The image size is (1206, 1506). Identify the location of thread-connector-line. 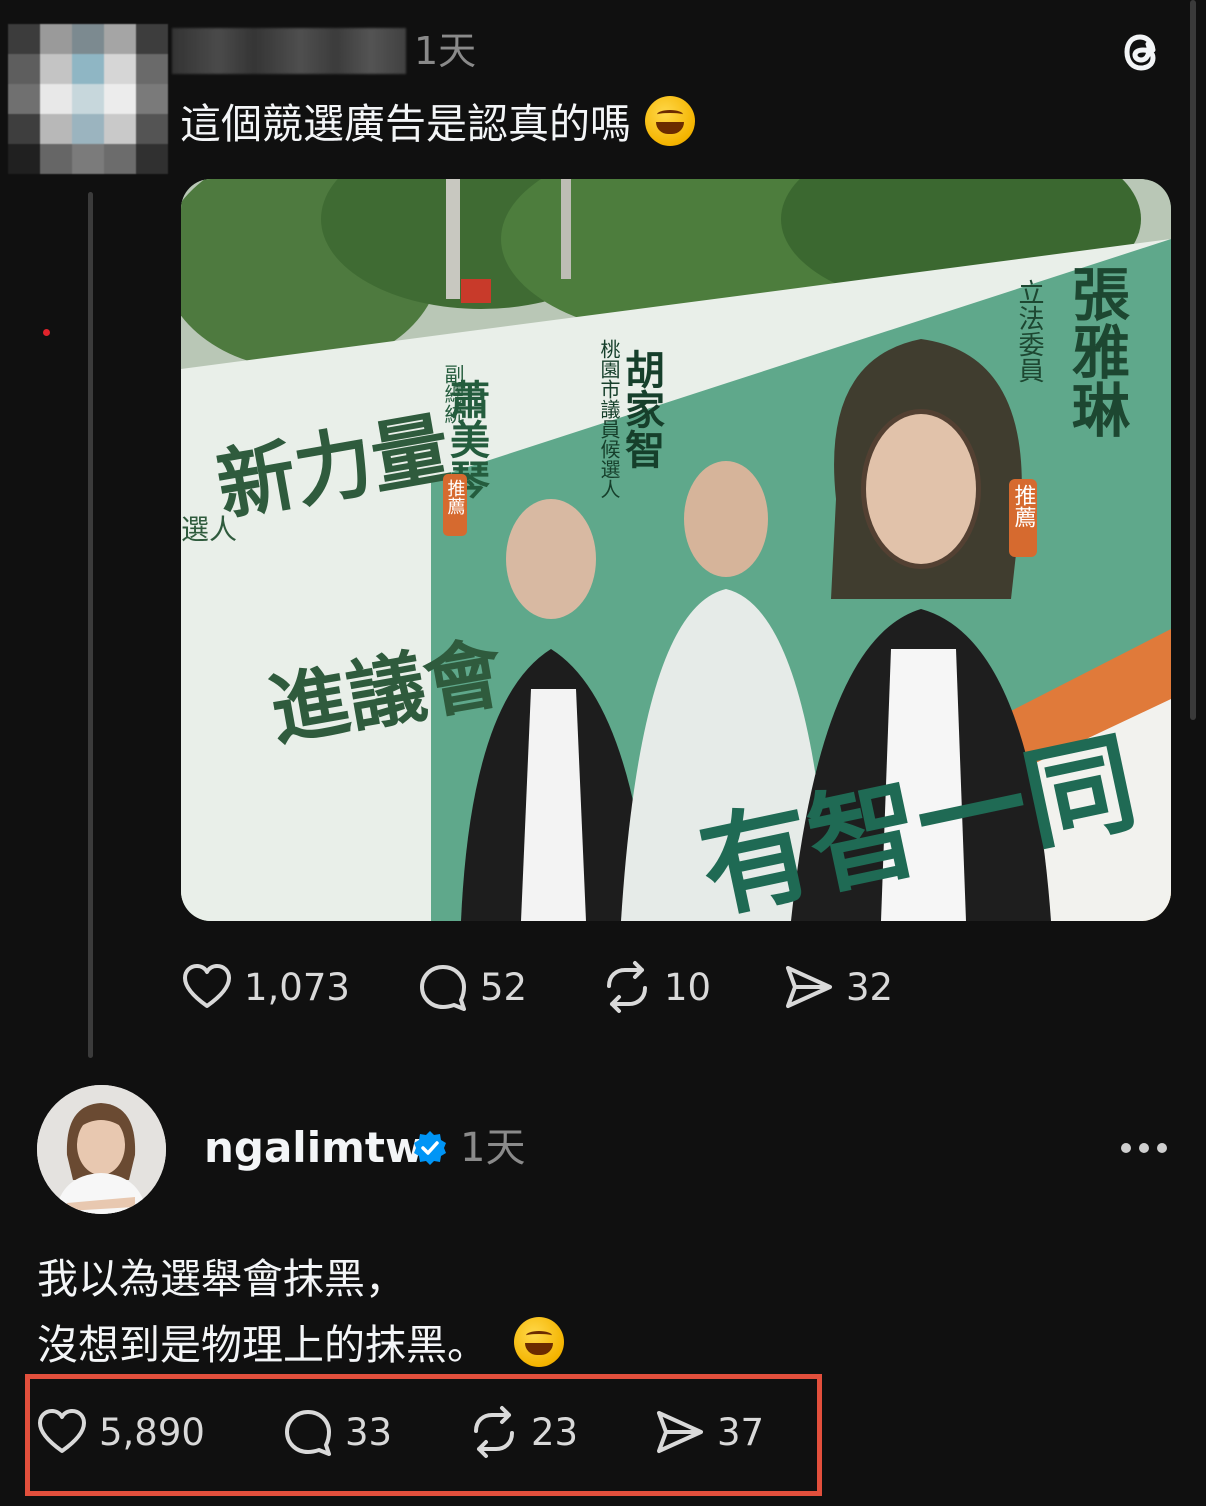
(90, 625).